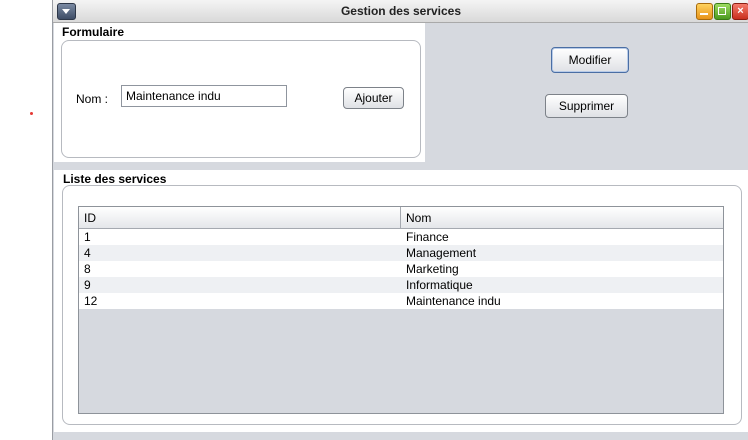 The width and height of the screenshot is (748, 440). What do you see at coordinates (92, 99) in the screenshot?
I see `nom-label: Nom :` at bounding box center [92, 99].